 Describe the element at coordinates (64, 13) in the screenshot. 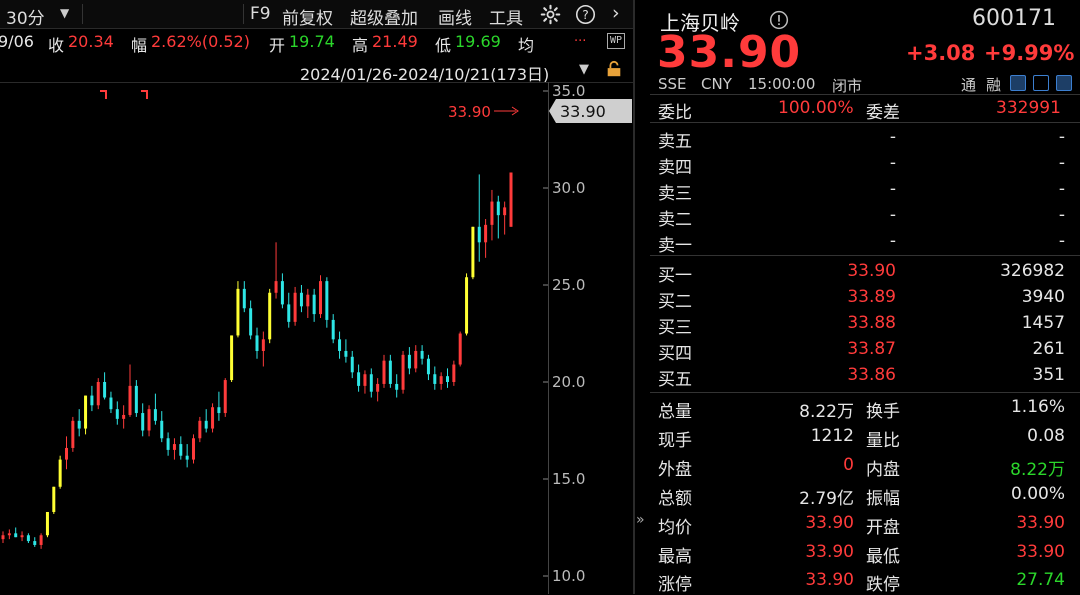

I see `period-dropdown-icon: ▼` at that location.